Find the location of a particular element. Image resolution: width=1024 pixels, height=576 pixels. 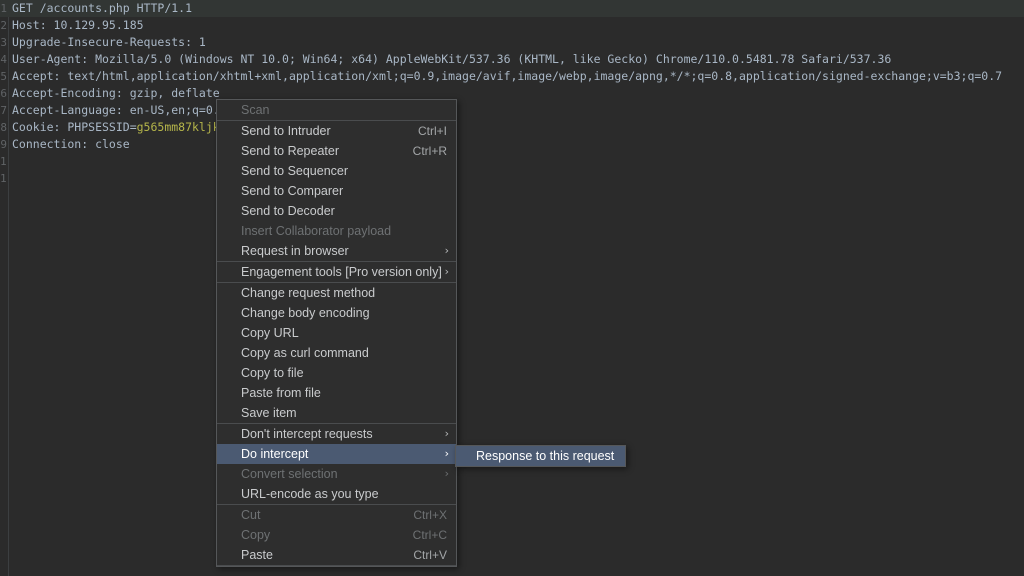

menu-item-label: Copy URL is located at coordinates (270, 333).